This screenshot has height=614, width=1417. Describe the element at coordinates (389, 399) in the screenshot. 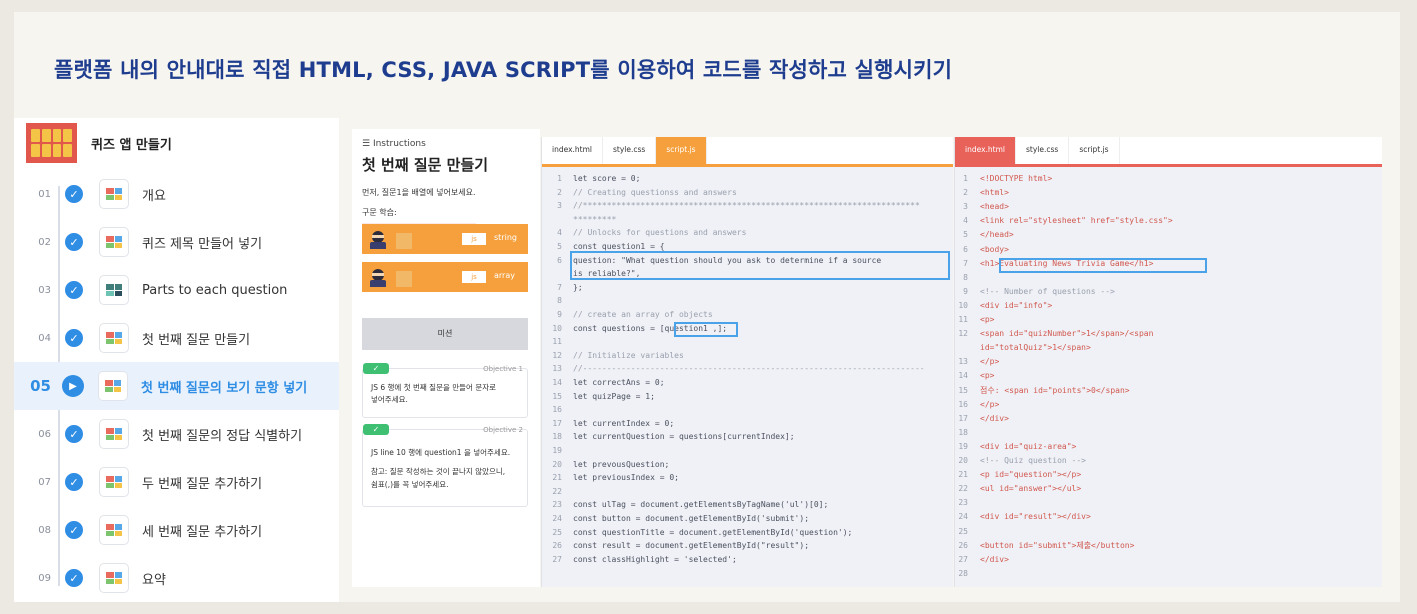

I see `objective-text: 넣어주세요.` at that location.